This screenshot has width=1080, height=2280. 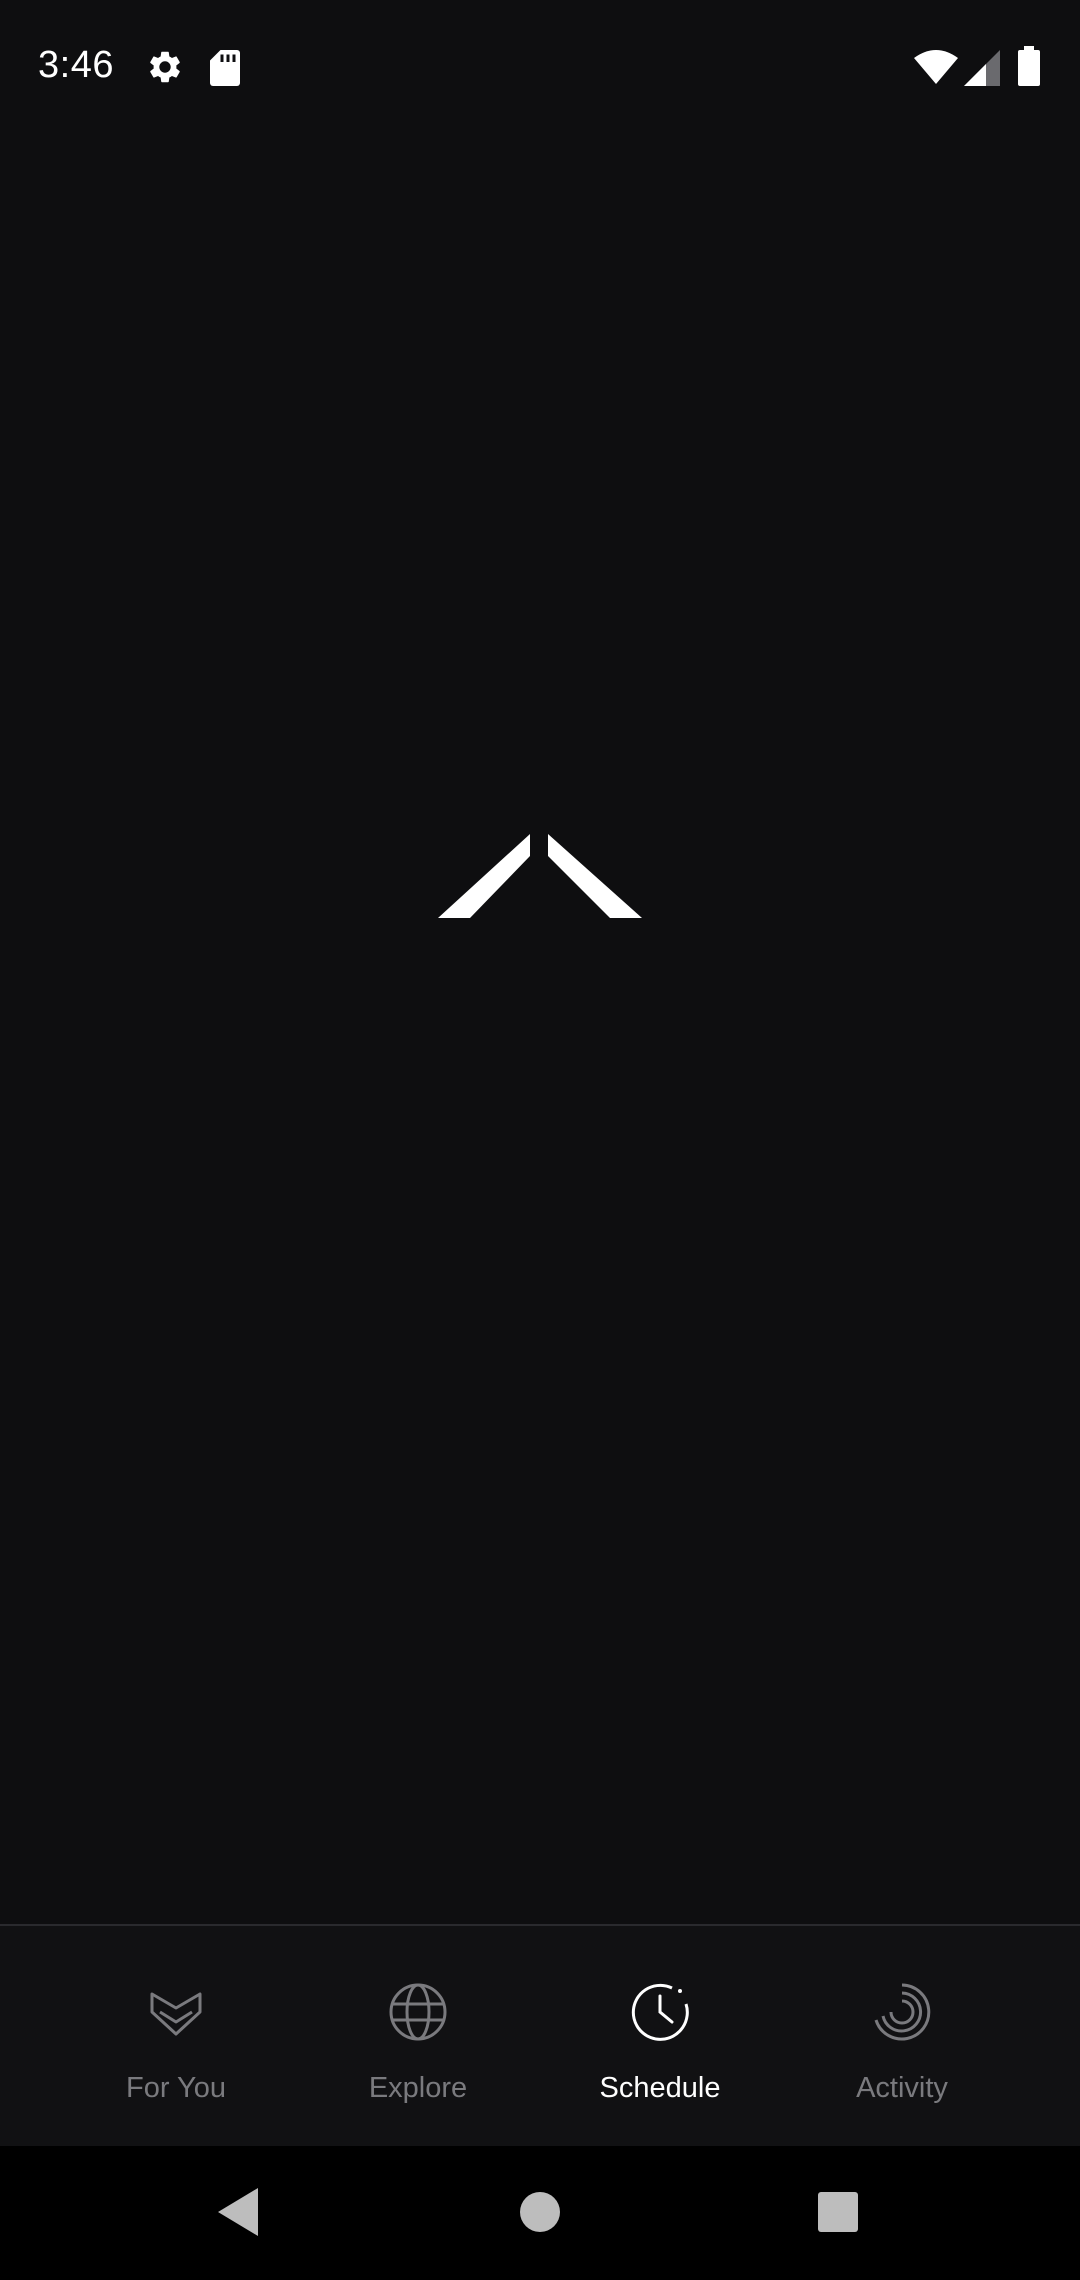 I want to click on recents-icon, so click(x=838, y=2212).